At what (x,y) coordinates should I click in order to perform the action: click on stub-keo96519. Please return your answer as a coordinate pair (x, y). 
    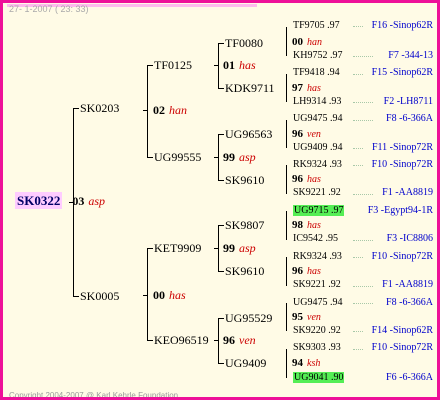
    Looking at the image, I should click on (150, 340).